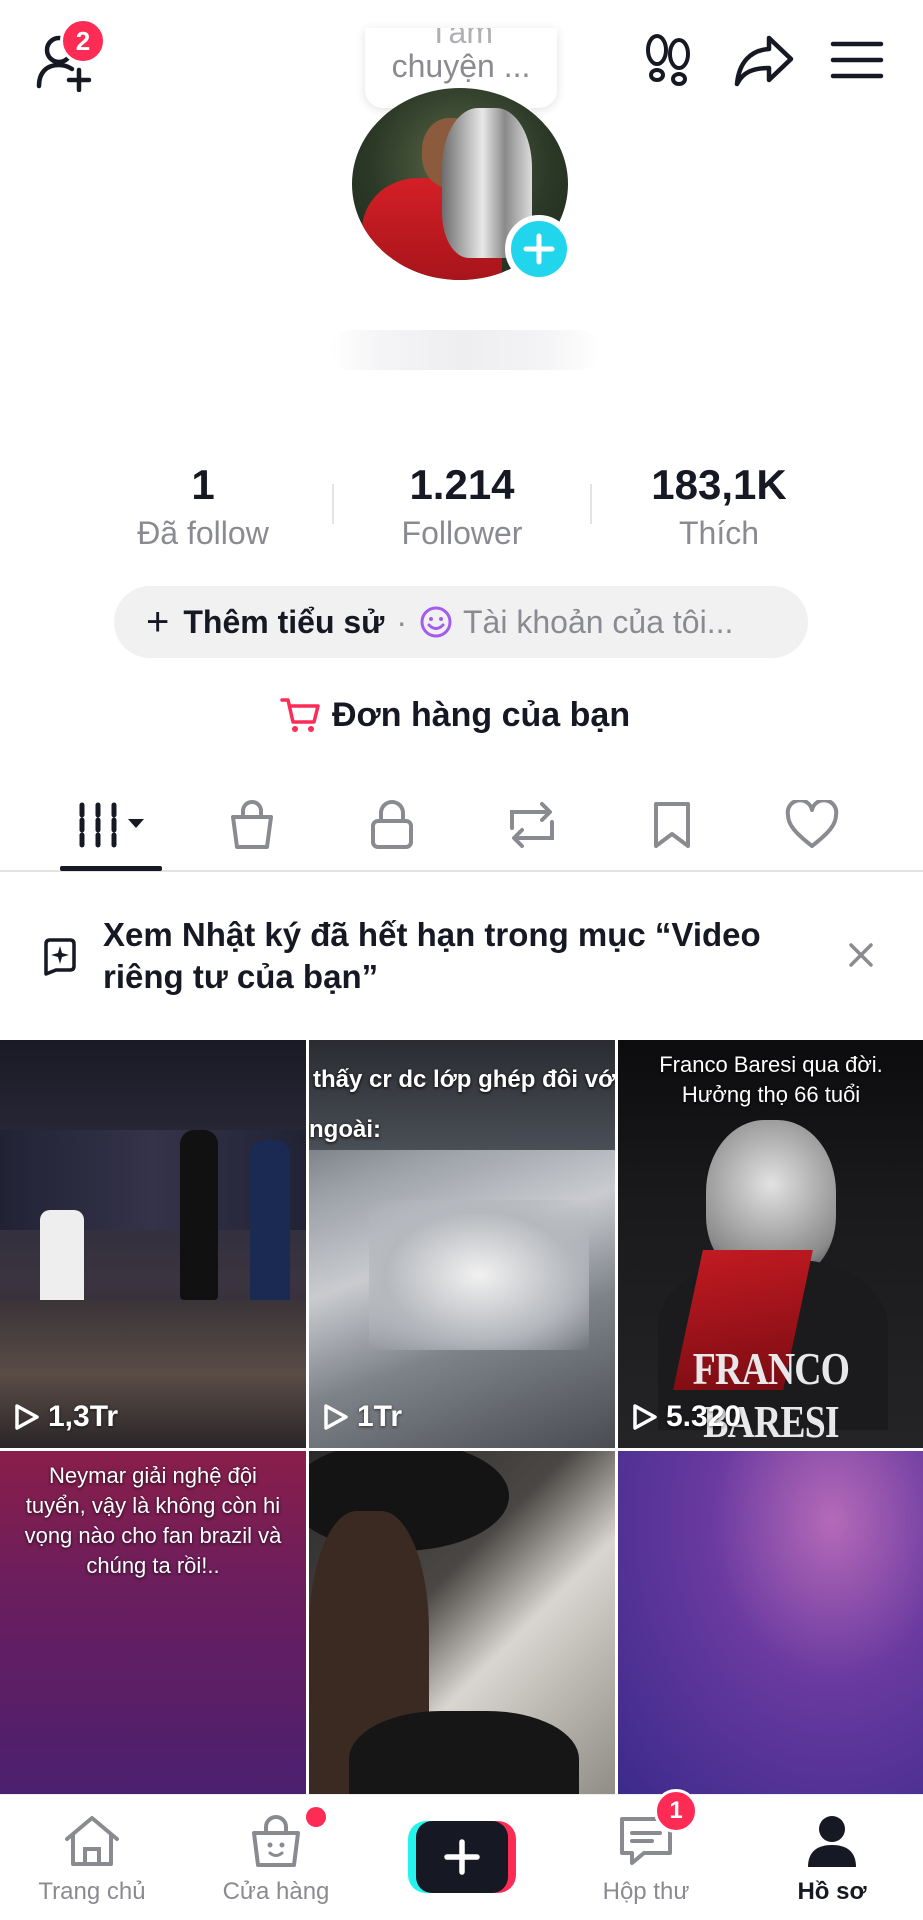 This screenshot has width=923, height=1920. What do you see at coordinates (719, 484) in the screenshot?
I see `likes-count: 183,1K` at bounding box center [719, 484].